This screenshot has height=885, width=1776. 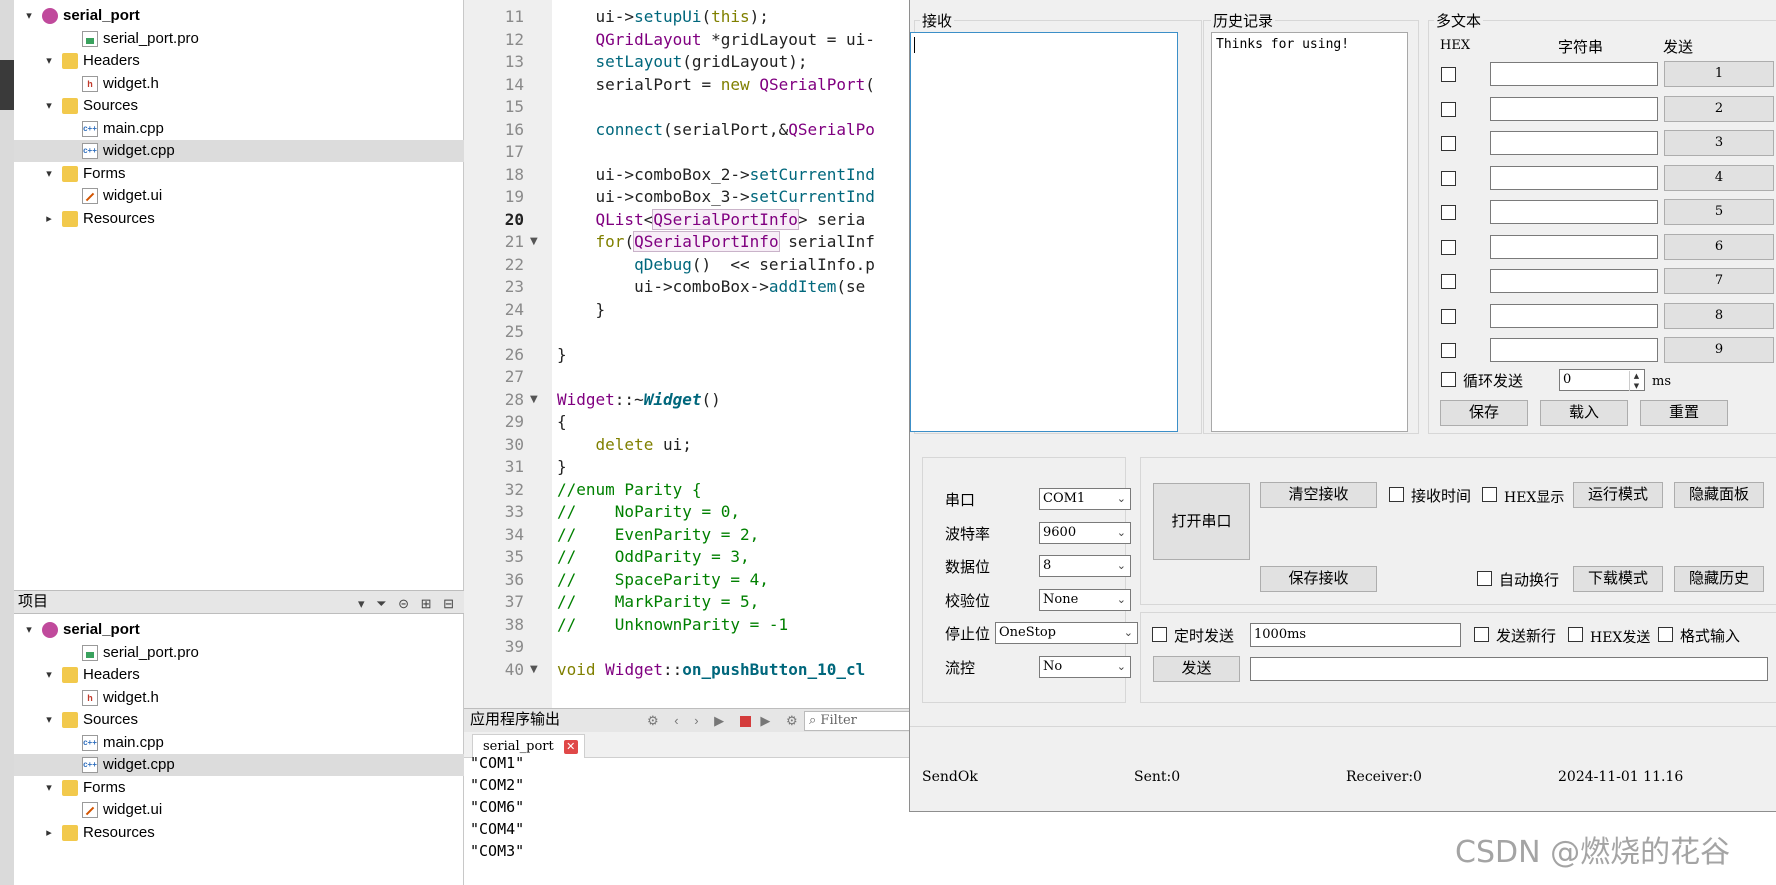 I want to click on code-line: qDebug() << serialInfo.p, so click(x=716, y=264).